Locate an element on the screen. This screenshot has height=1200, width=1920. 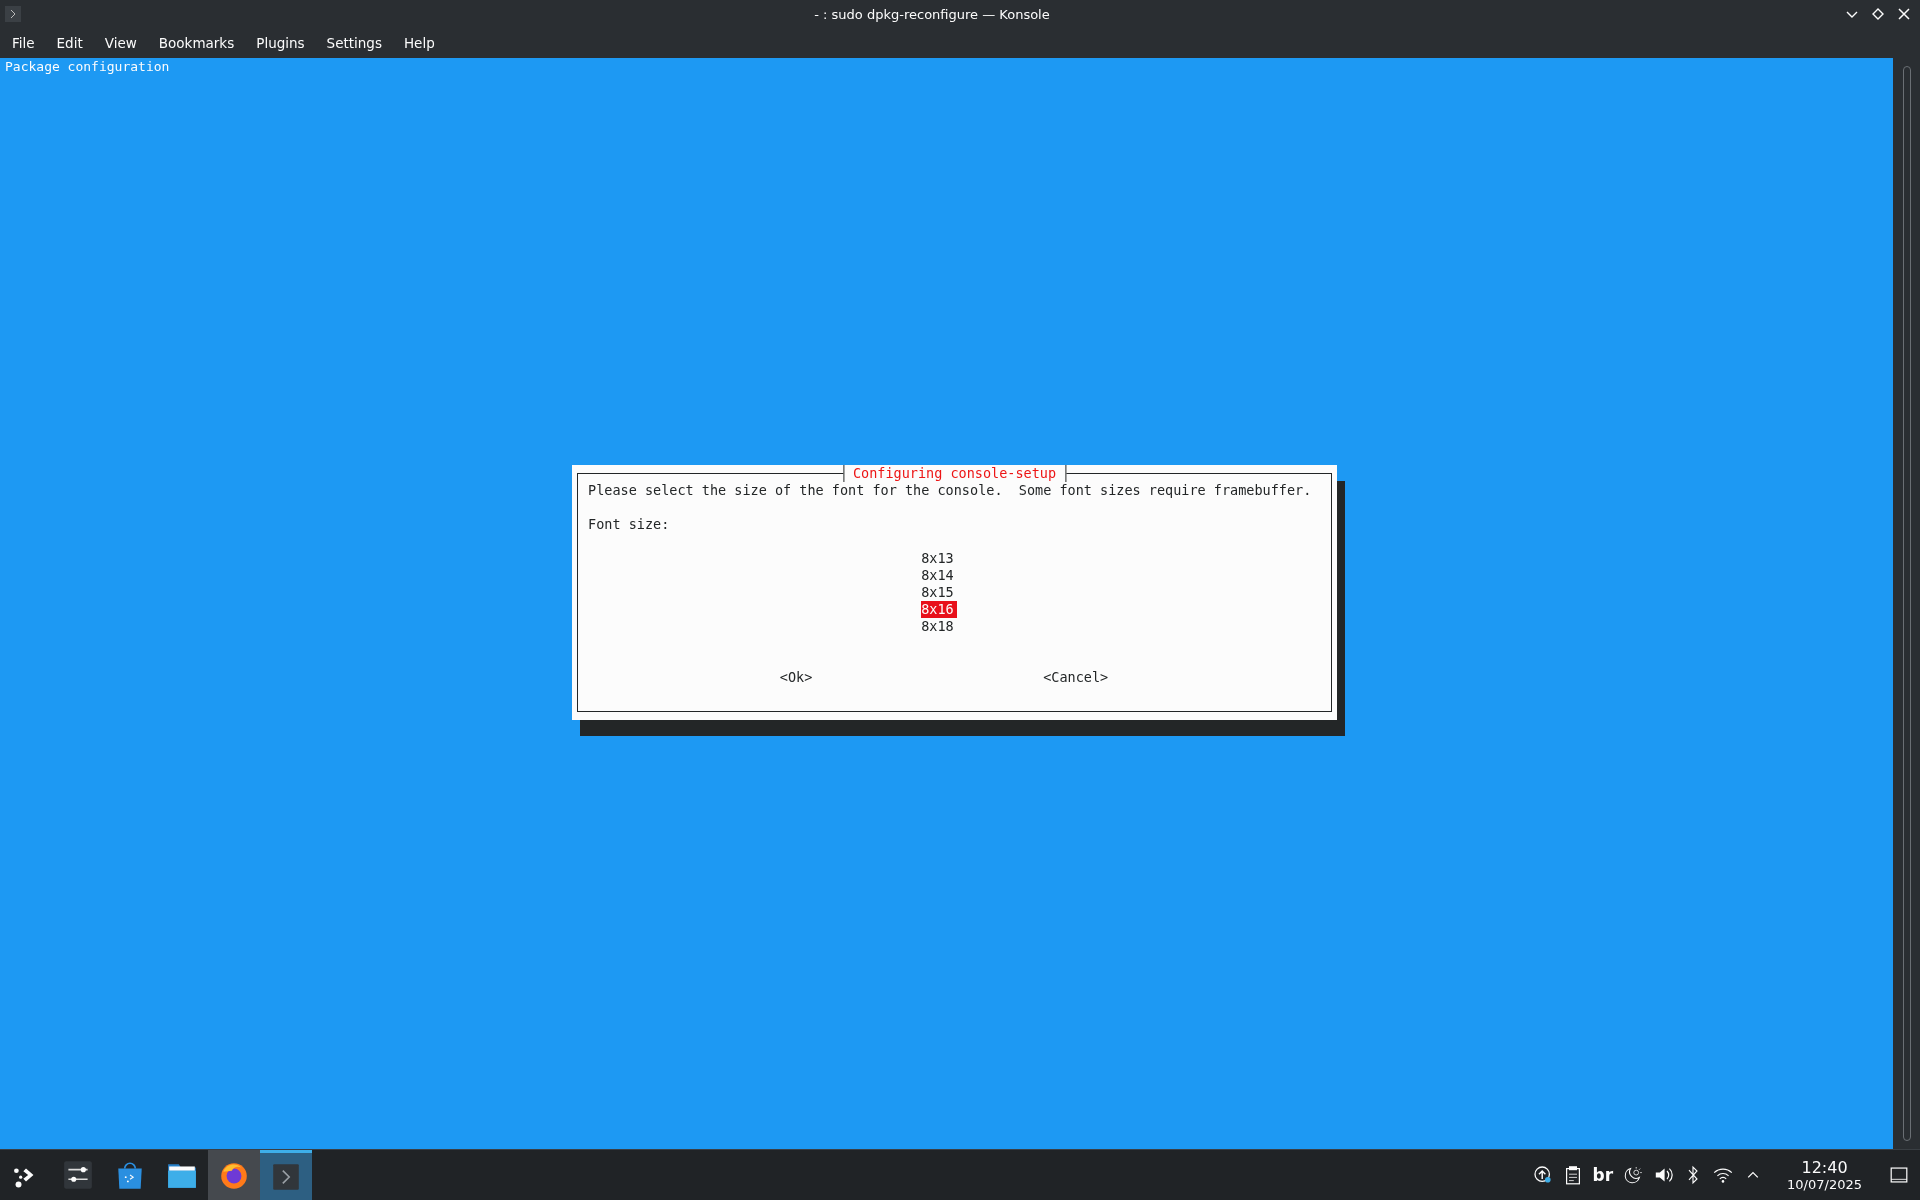
menu-item: View is located at coordinates (120, 43).